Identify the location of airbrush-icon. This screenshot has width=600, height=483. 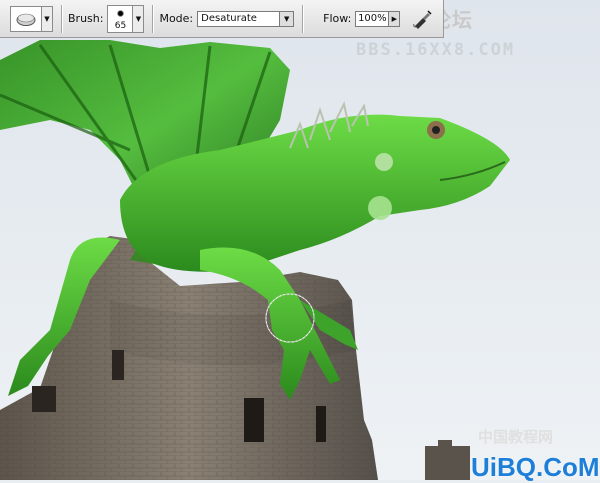
(422, 19).